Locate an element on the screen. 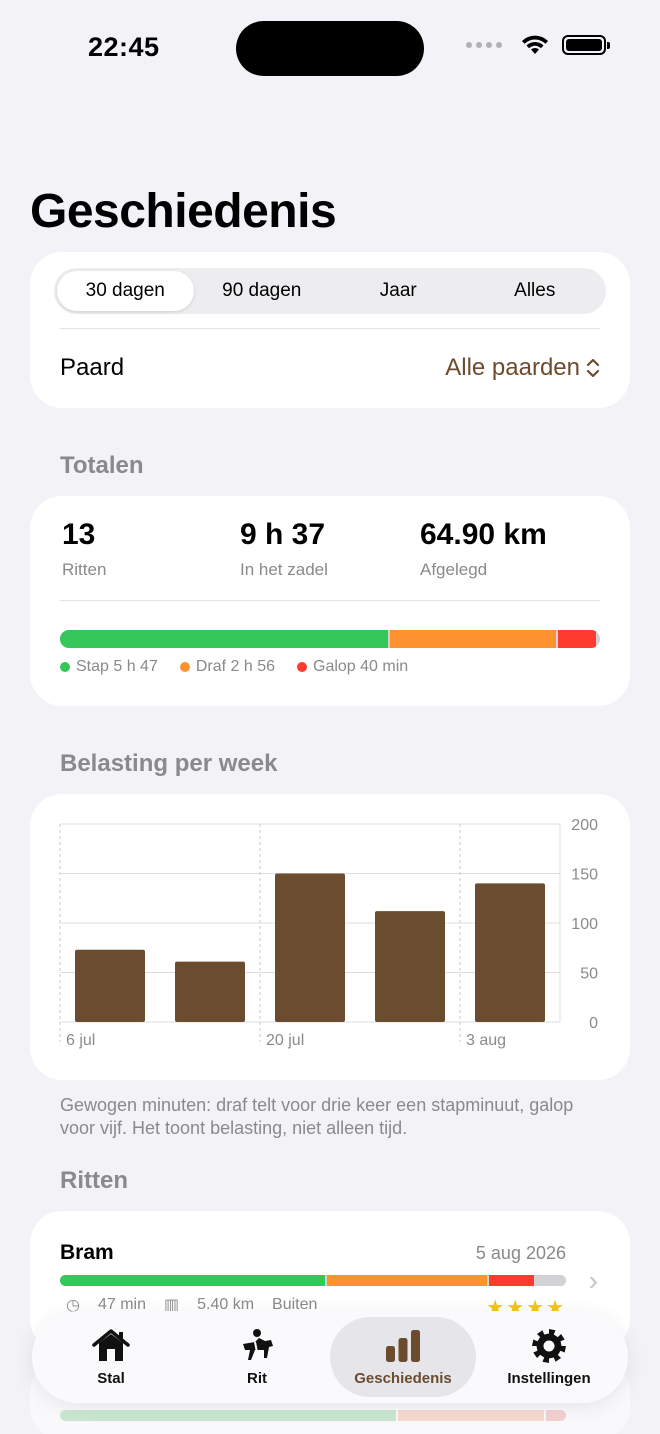  legend-item-canter: Galop 40 min is located at coordinates (352, 667).